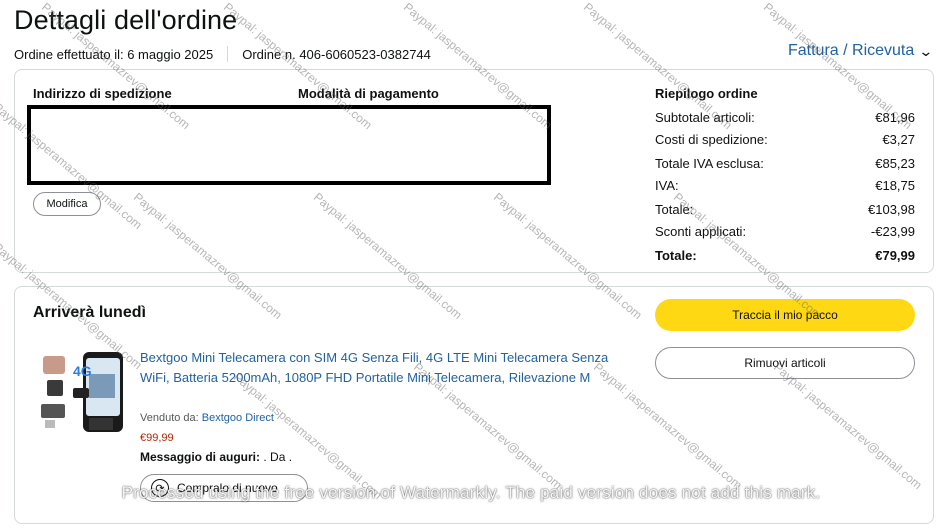 The width and height of the screenshot is (942, 528). What do you see at coordinates (368, 93) in the screenshot?
I see `payment-method-label: Modalità di pagamento` at bounding box center [368, 93].